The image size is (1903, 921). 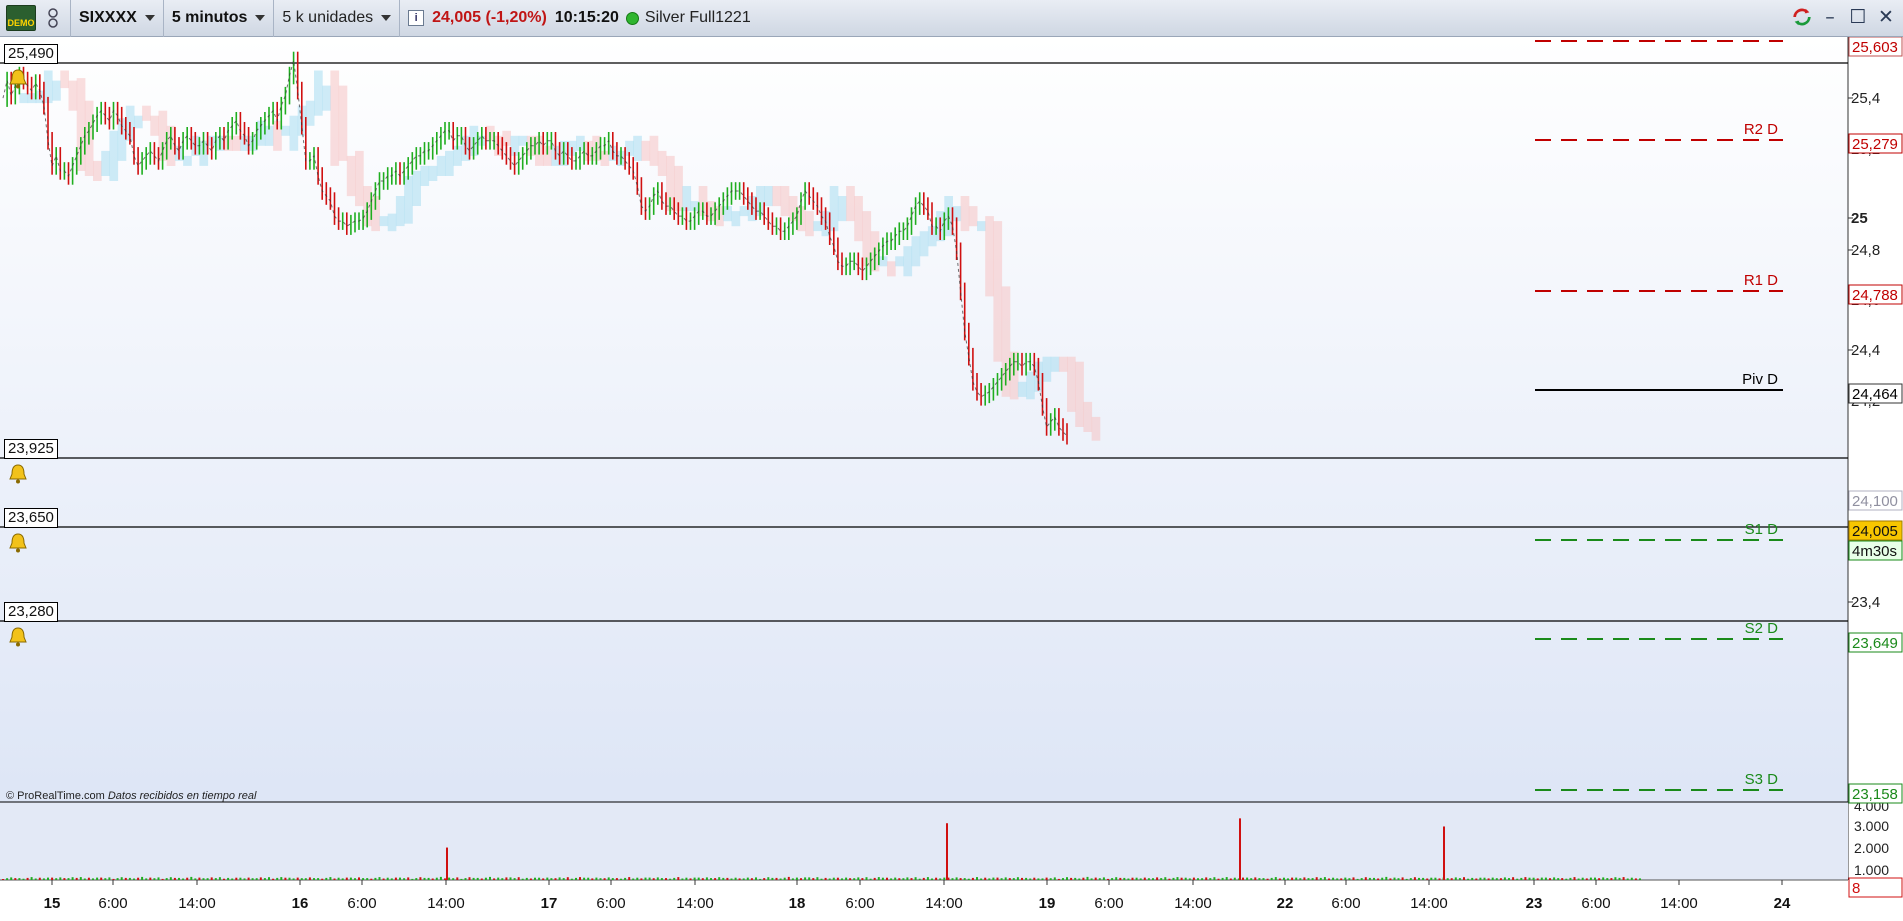 What do you see at coordinates (1875, 531) in the screenshot?
I see `current-price-badge: 24,005` at bounding box center [1875, 531].